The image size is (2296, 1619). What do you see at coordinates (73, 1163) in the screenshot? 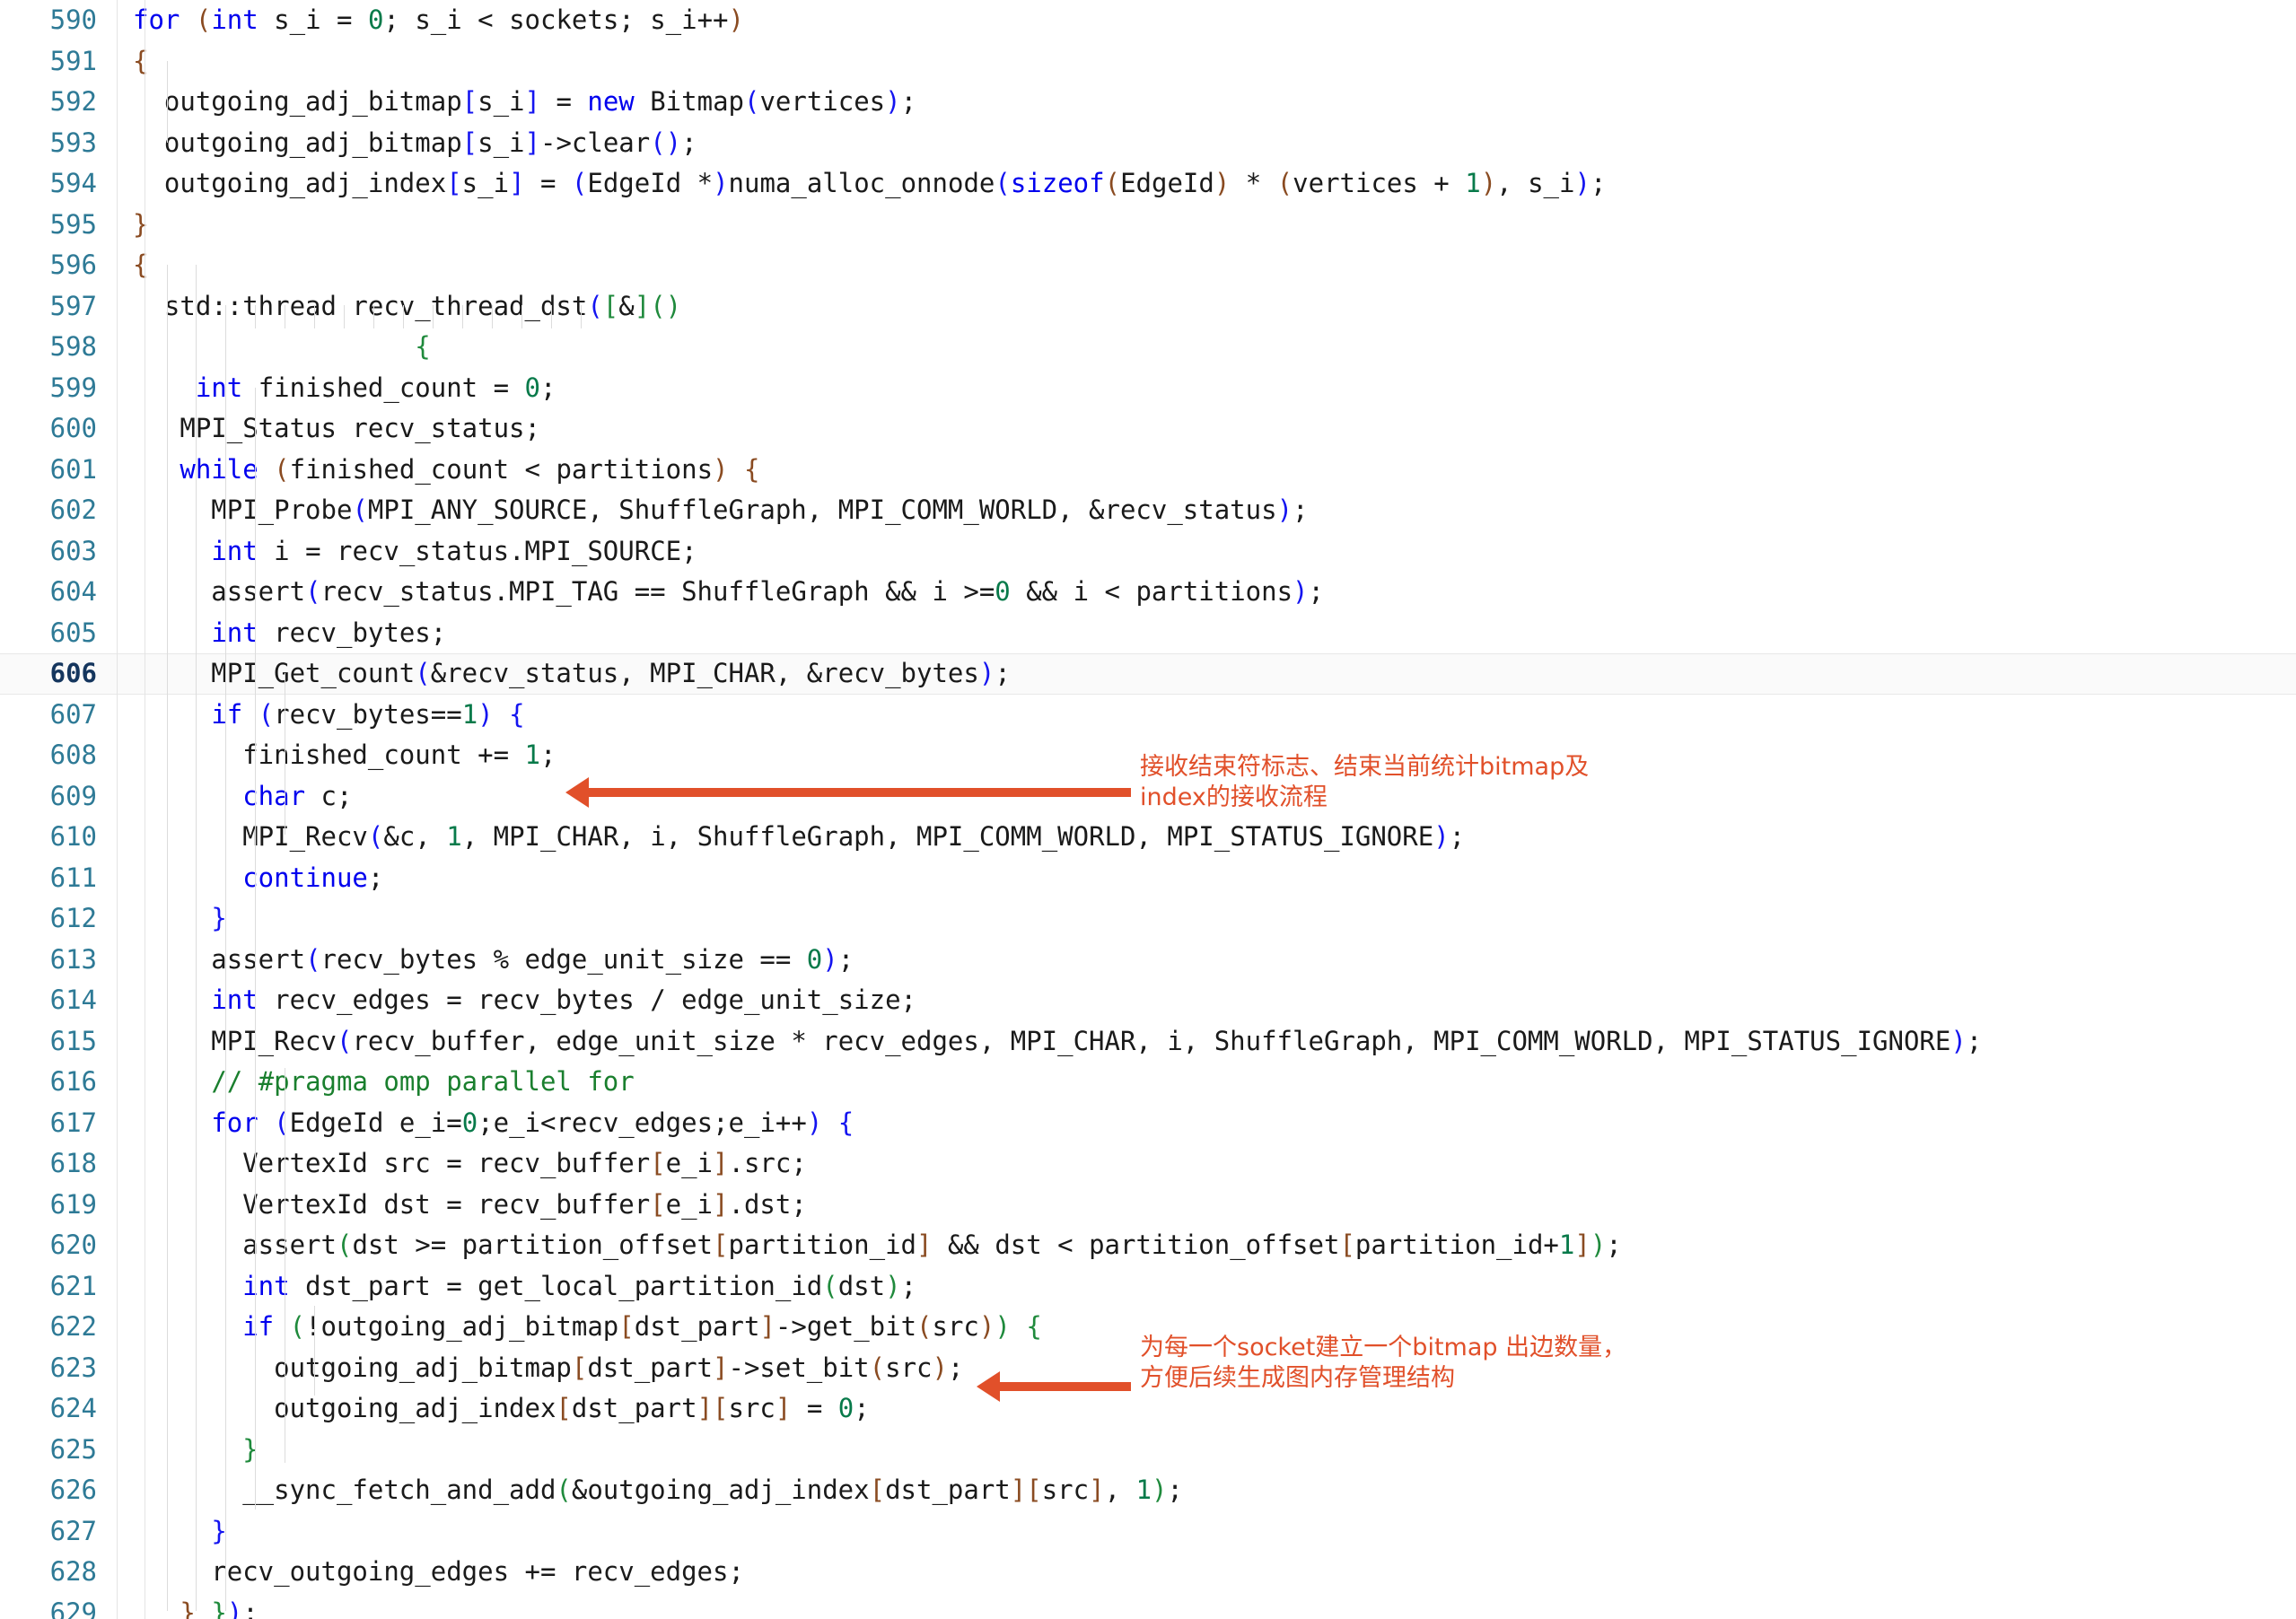
I see `line-number: 618` at bounding box center [73, 1163].